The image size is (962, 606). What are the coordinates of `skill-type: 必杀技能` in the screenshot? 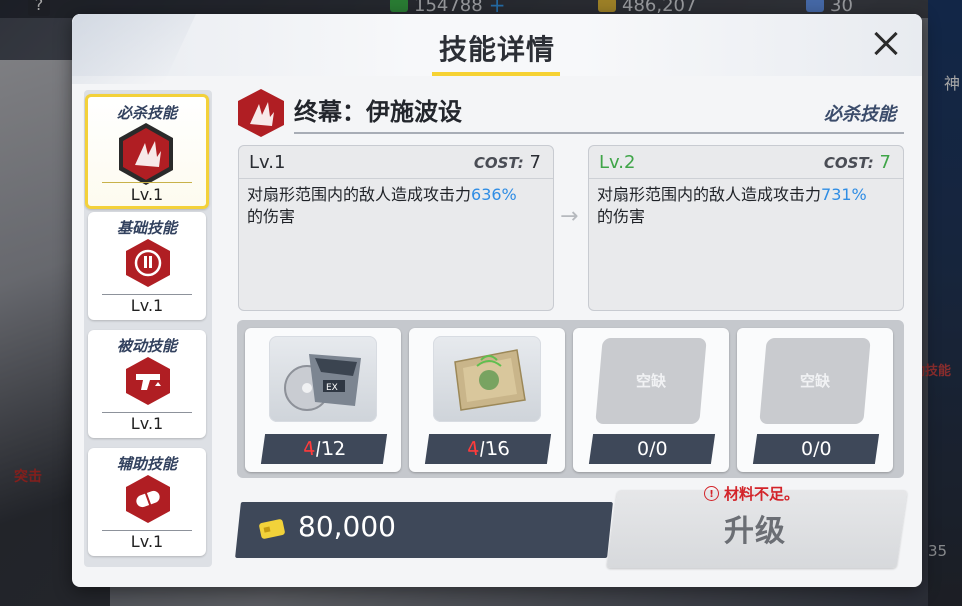 It's located at (860, 114).